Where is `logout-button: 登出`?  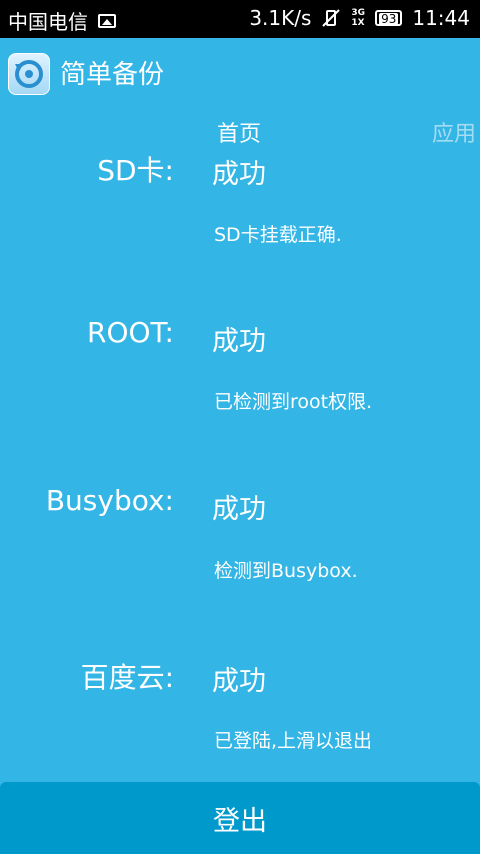
logout-button: 登出 is located at coordinates (240, 818).